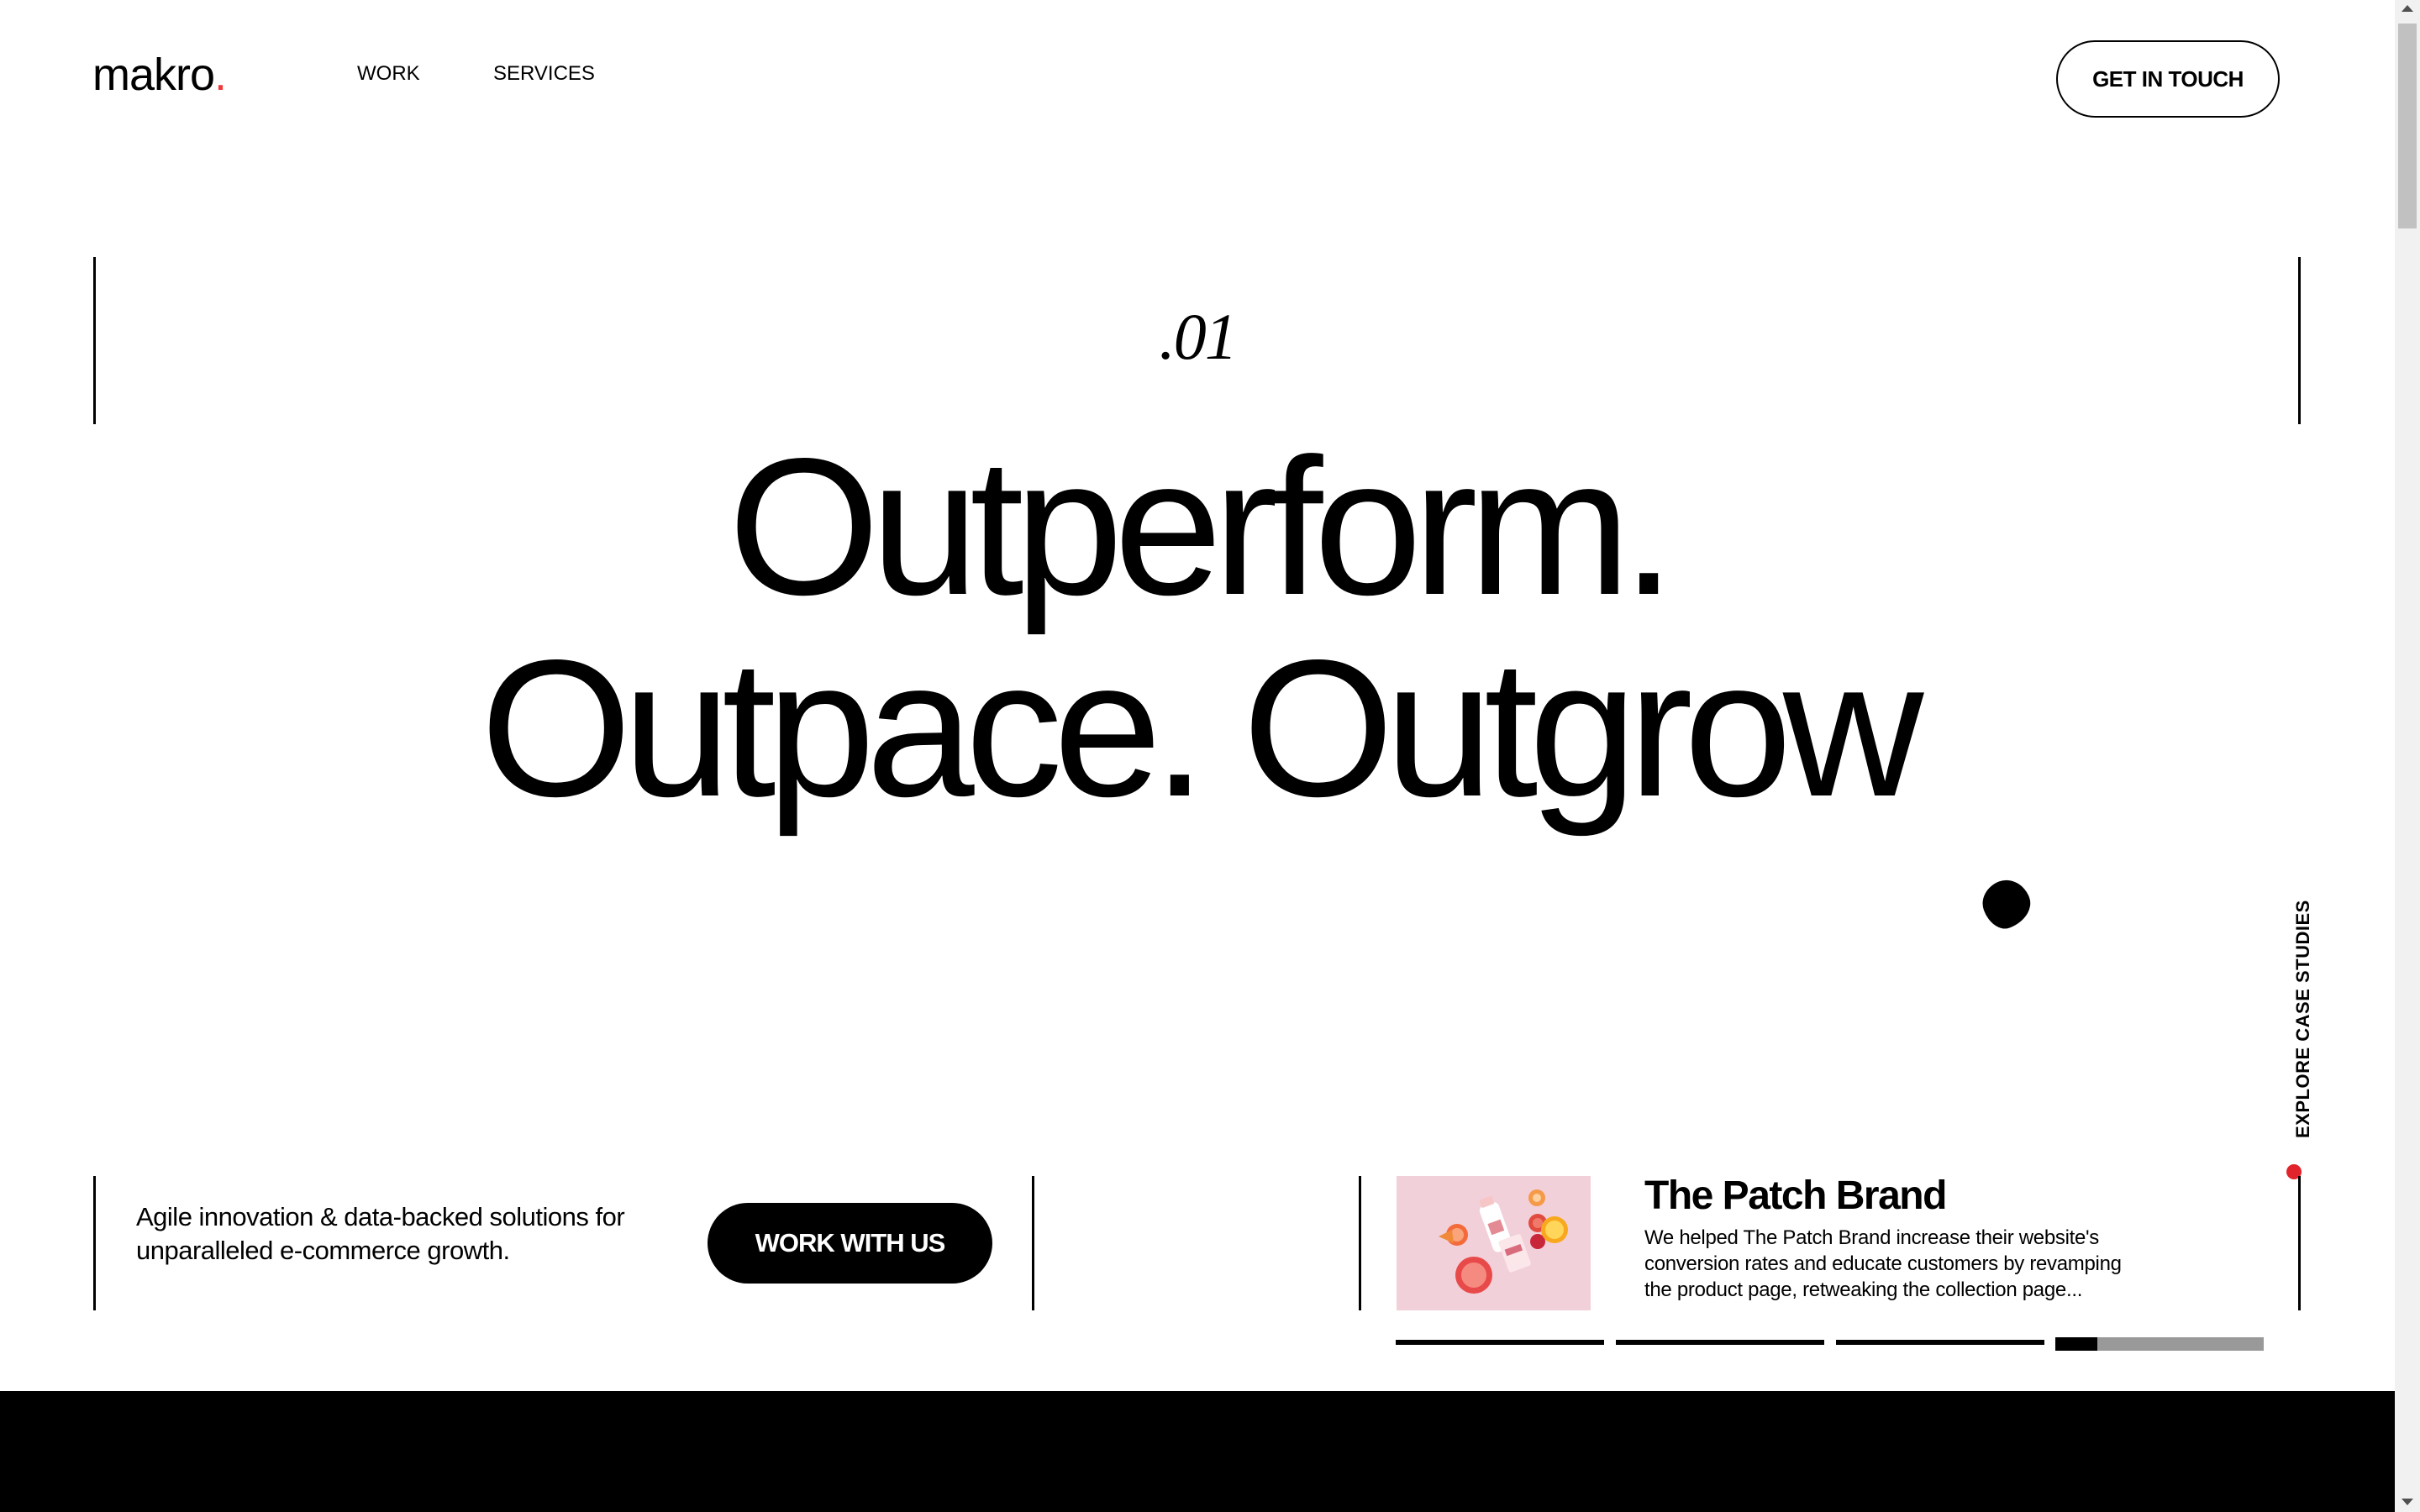  What do you see at coordinates (1360, 1243) in the screenshot?
I see `case-frame-left-line` at bounding box center [1360, 1243].